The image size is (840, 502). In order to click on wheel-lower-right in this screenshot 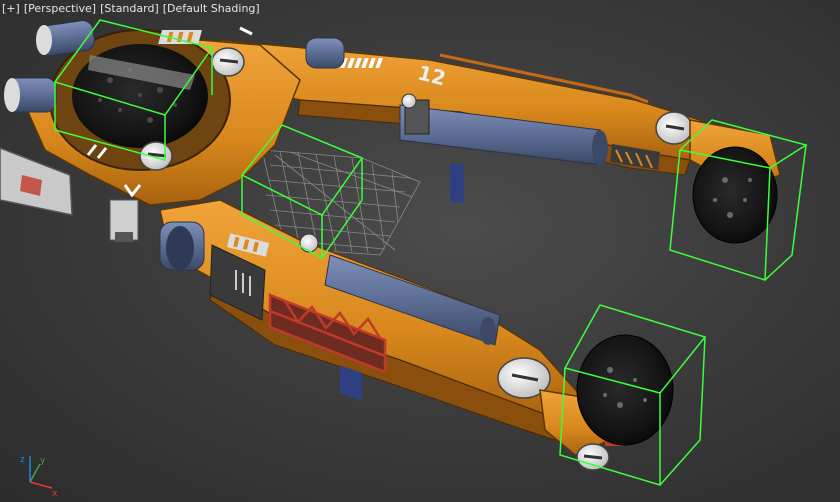, I will do `click(625, 390)`.